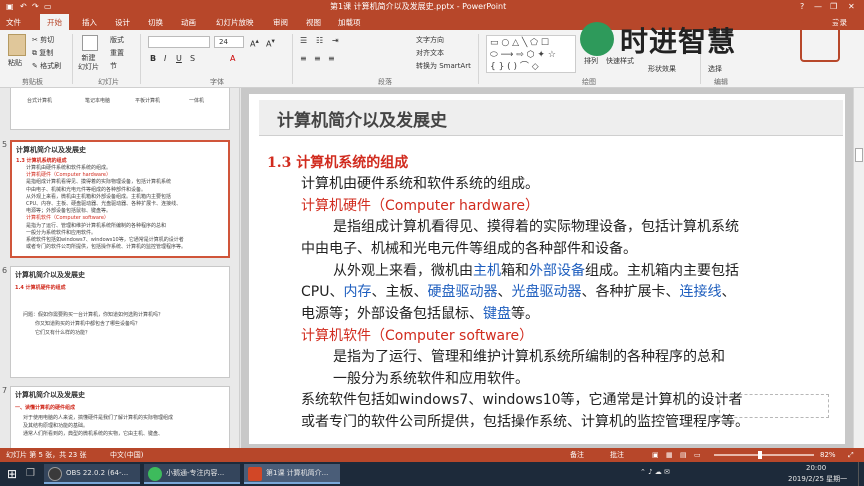 This screenshot has width=864, height=486. Describe the element at coordinates (54, 22) in the screenshot. I see `tab-home: 开始` at that location.